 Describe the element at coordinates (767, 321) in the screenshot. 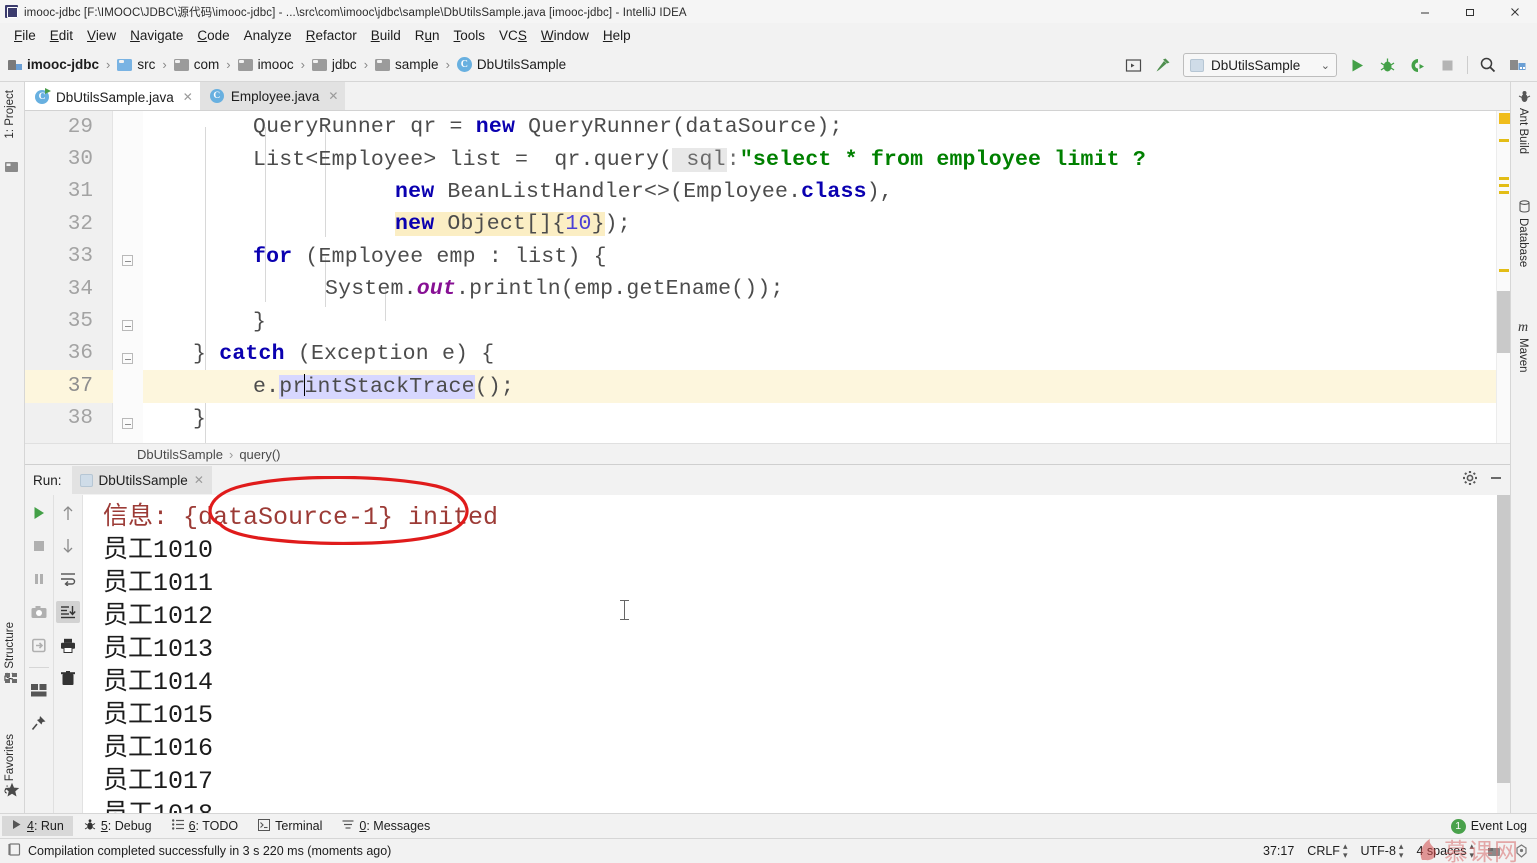

I see `code-line: 35 }` at that location.